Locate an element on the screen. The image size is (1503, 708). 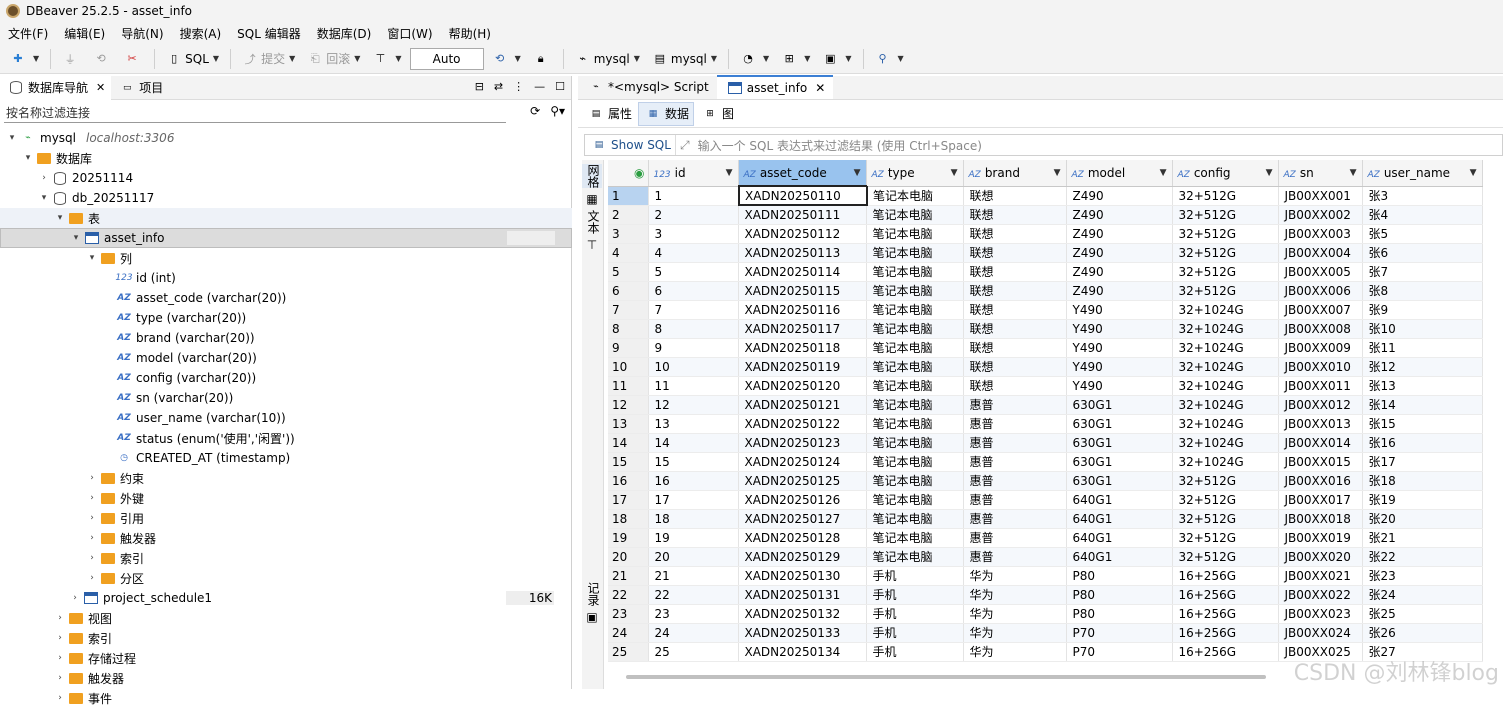
menu-edit: 编辑(E) is located at coordinates (84, 33).